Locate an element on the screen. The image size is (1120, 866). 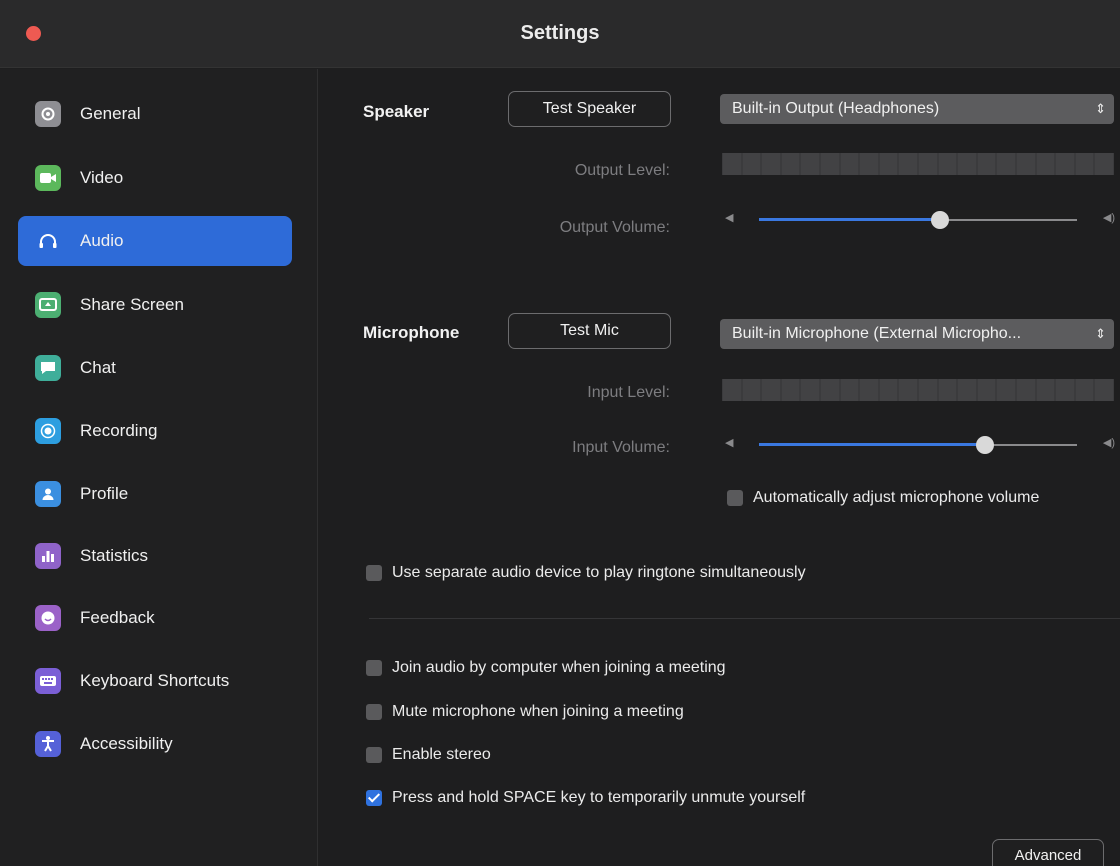
speaker-device-select: Built-in Output (Headphones) ⇕ is located at coordinates (917, 109).